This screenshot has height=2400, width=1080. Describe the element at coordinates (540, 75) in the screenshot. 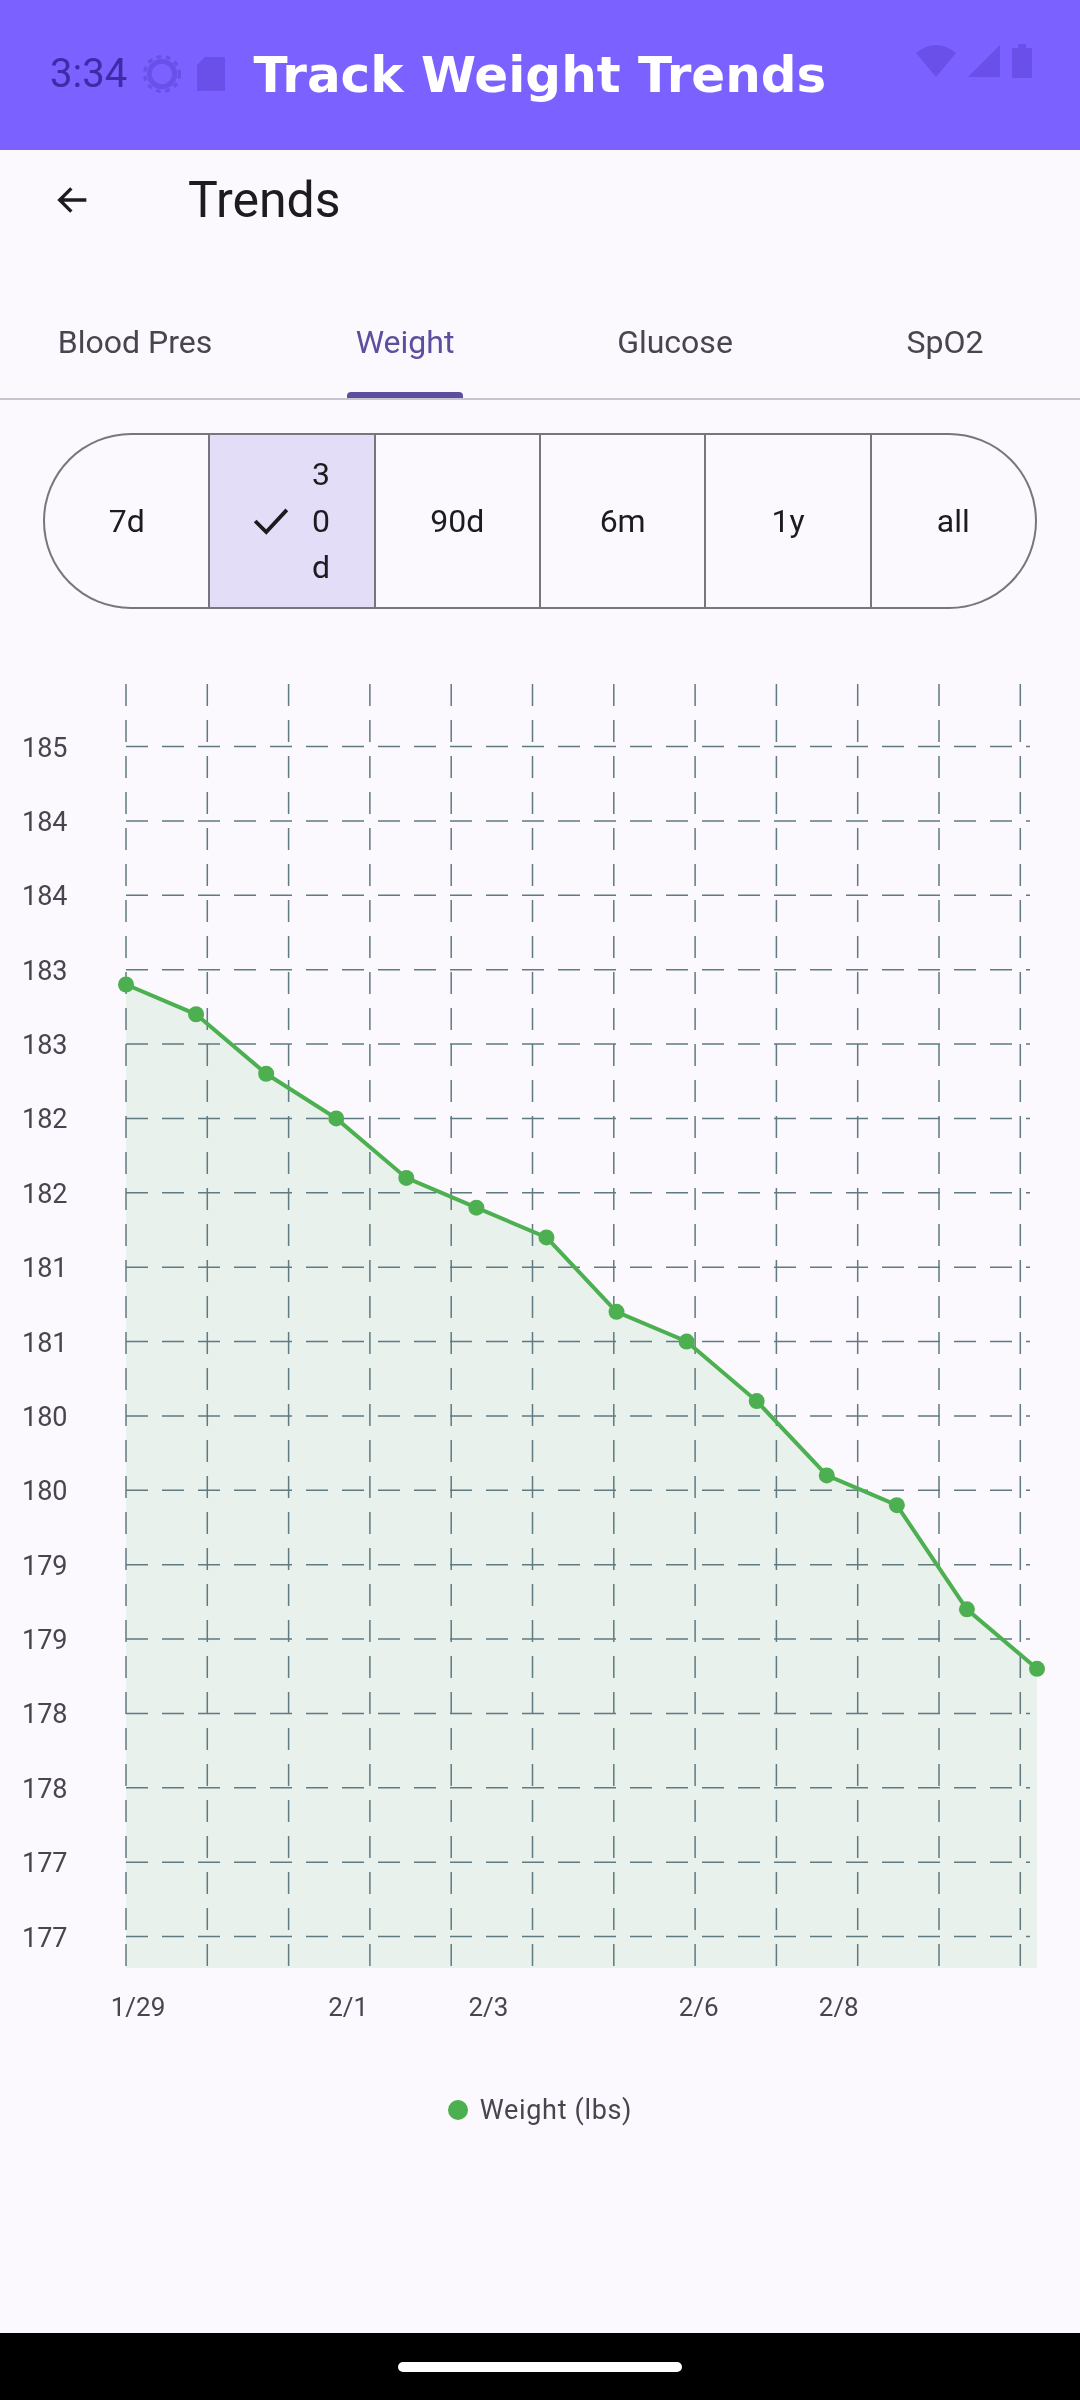

I see `app-title: Track Weight Trends` at that location.